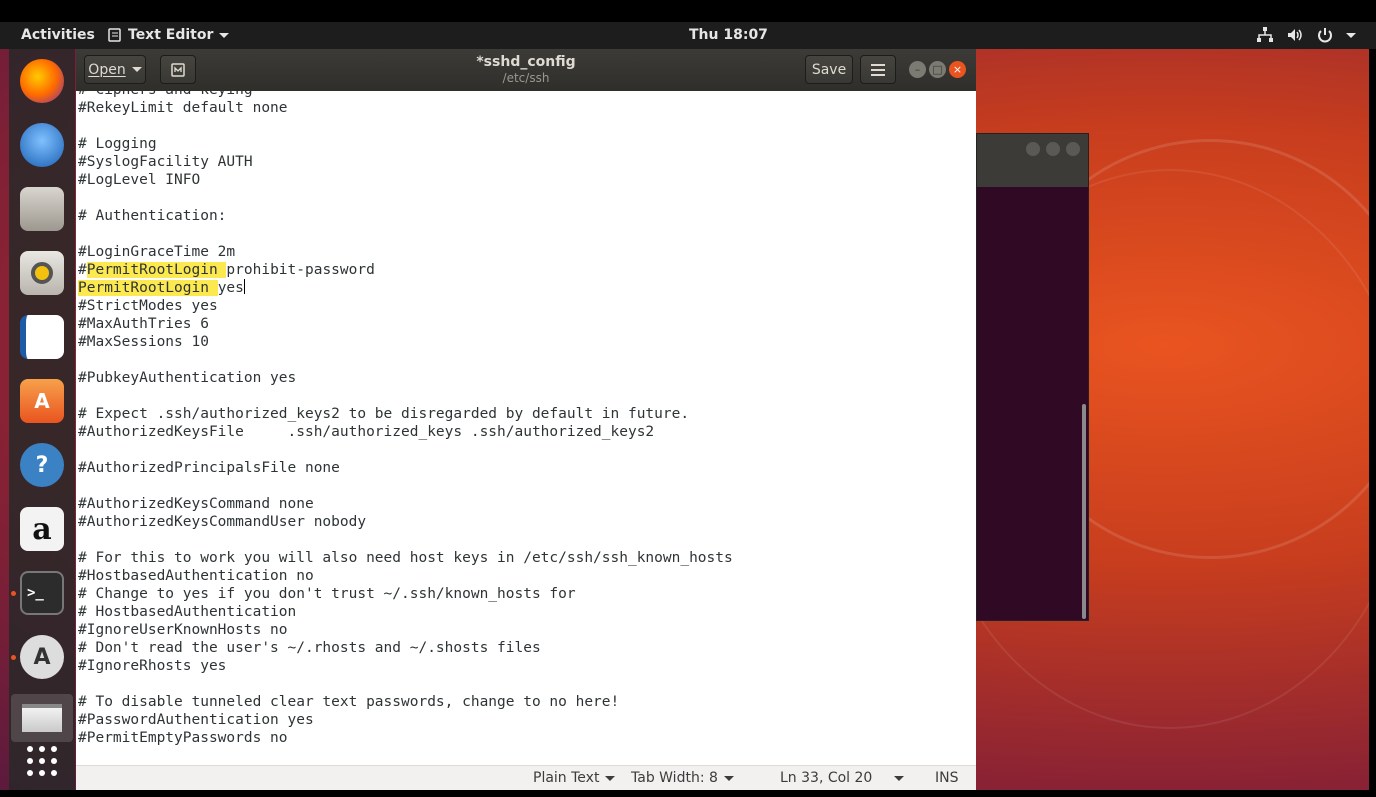  I want to click on top-bar: Activities Text Editor Thu 18:07, so click(688, 35).